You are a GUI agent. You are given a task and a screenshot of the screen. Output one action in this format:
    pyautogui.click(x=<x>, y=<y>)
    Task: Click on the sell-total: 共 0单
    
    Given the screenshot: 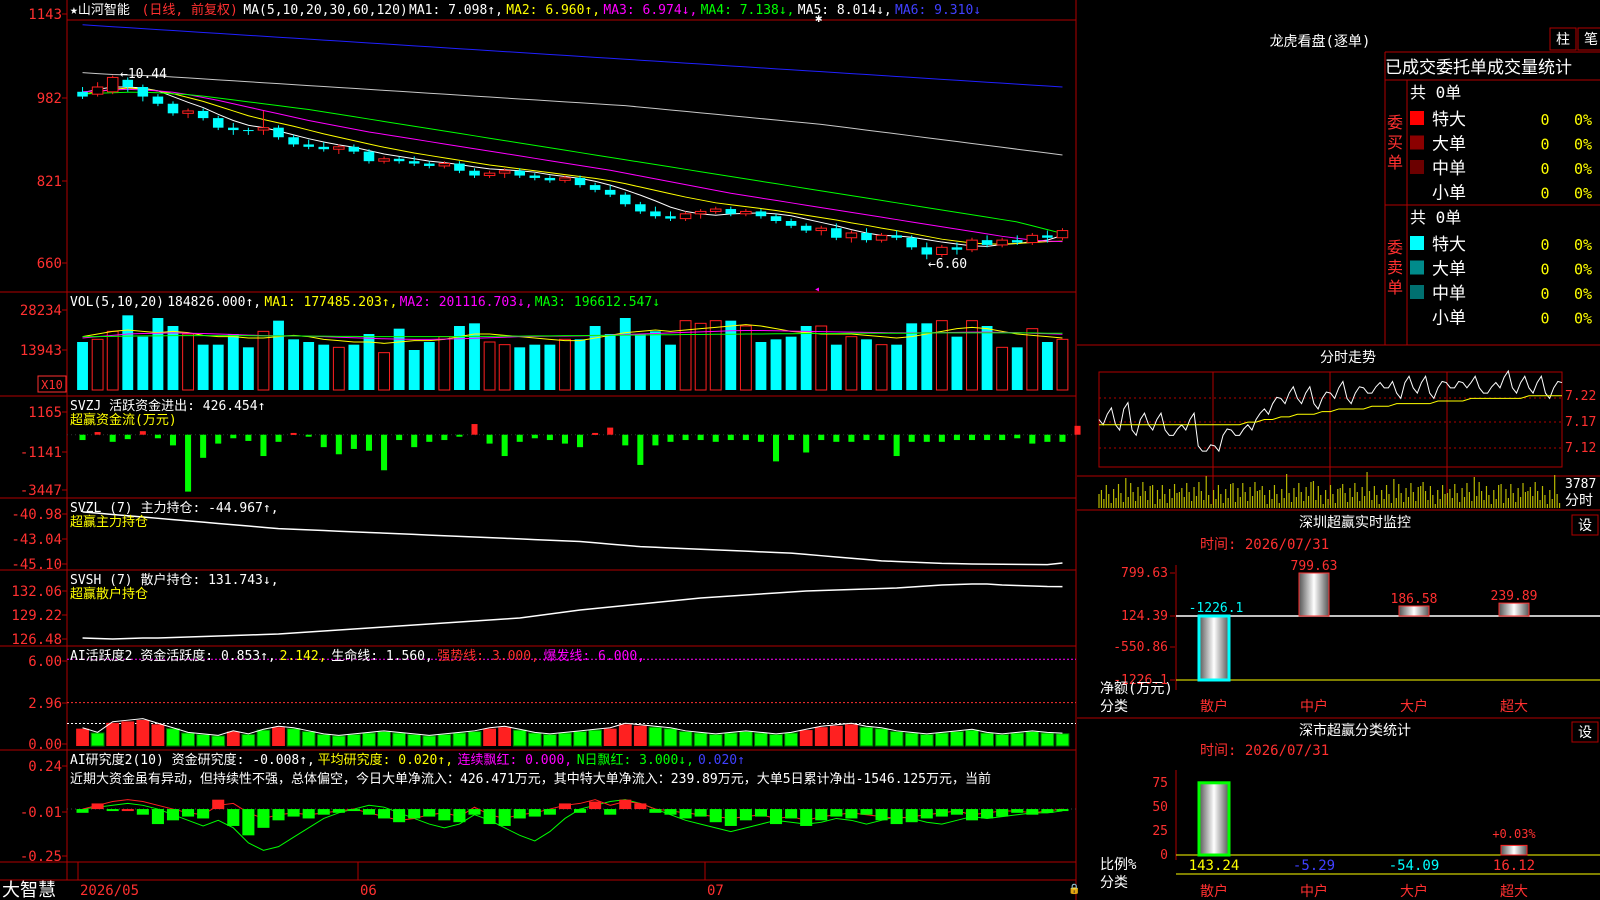 What is the action you would take?
    pyautogui.click(x=1435, y=217)
    